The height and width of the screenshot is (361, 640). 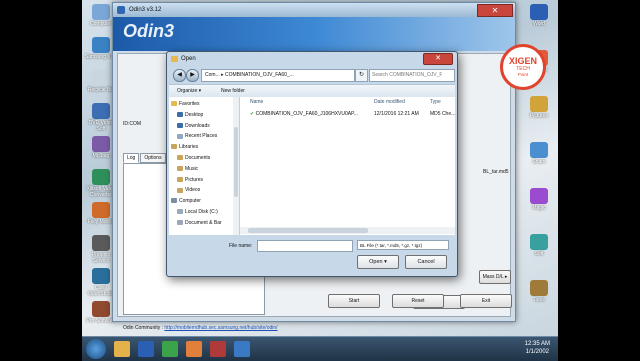 What do you see at coordinates (101, 24) in the screenshot?
I see `desktop-icon-label: Computer` at bounding box center [101, 24].